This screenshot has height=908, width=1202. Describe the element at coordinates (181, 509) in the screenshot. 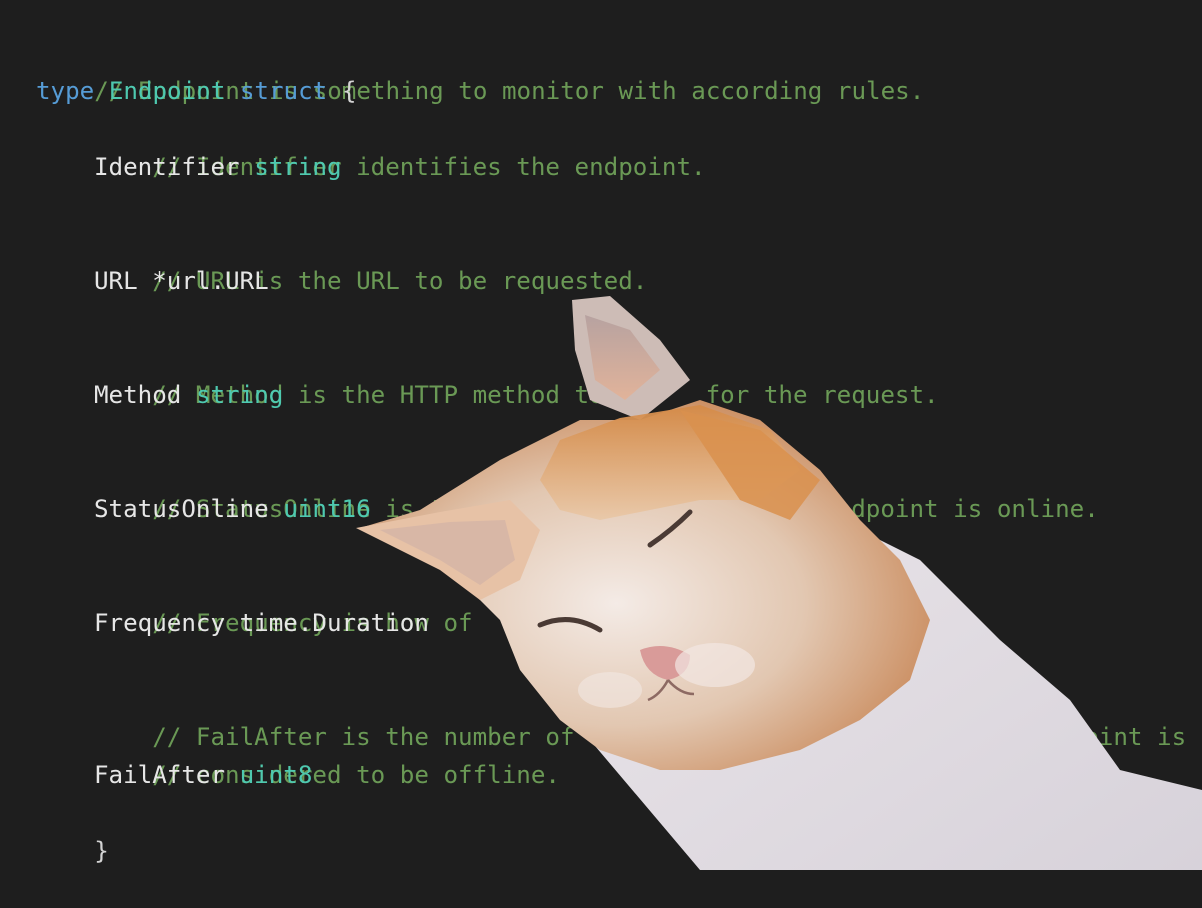

I see `field-name: StatusOnline` at that location.